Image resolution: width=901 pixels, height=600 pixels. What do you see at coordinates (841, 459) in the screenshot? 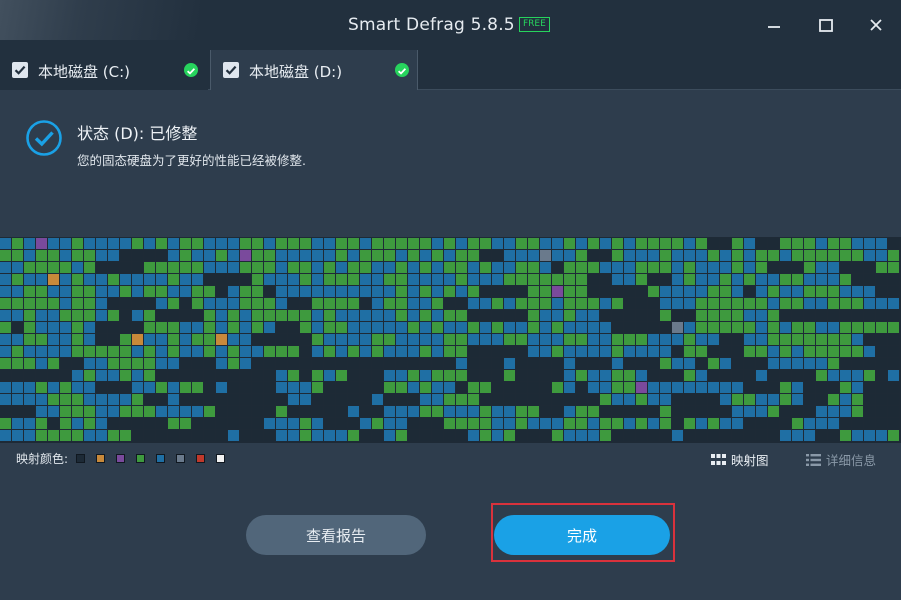
I see `view-details-button: 详细信息` at bounding box center [841, 459].